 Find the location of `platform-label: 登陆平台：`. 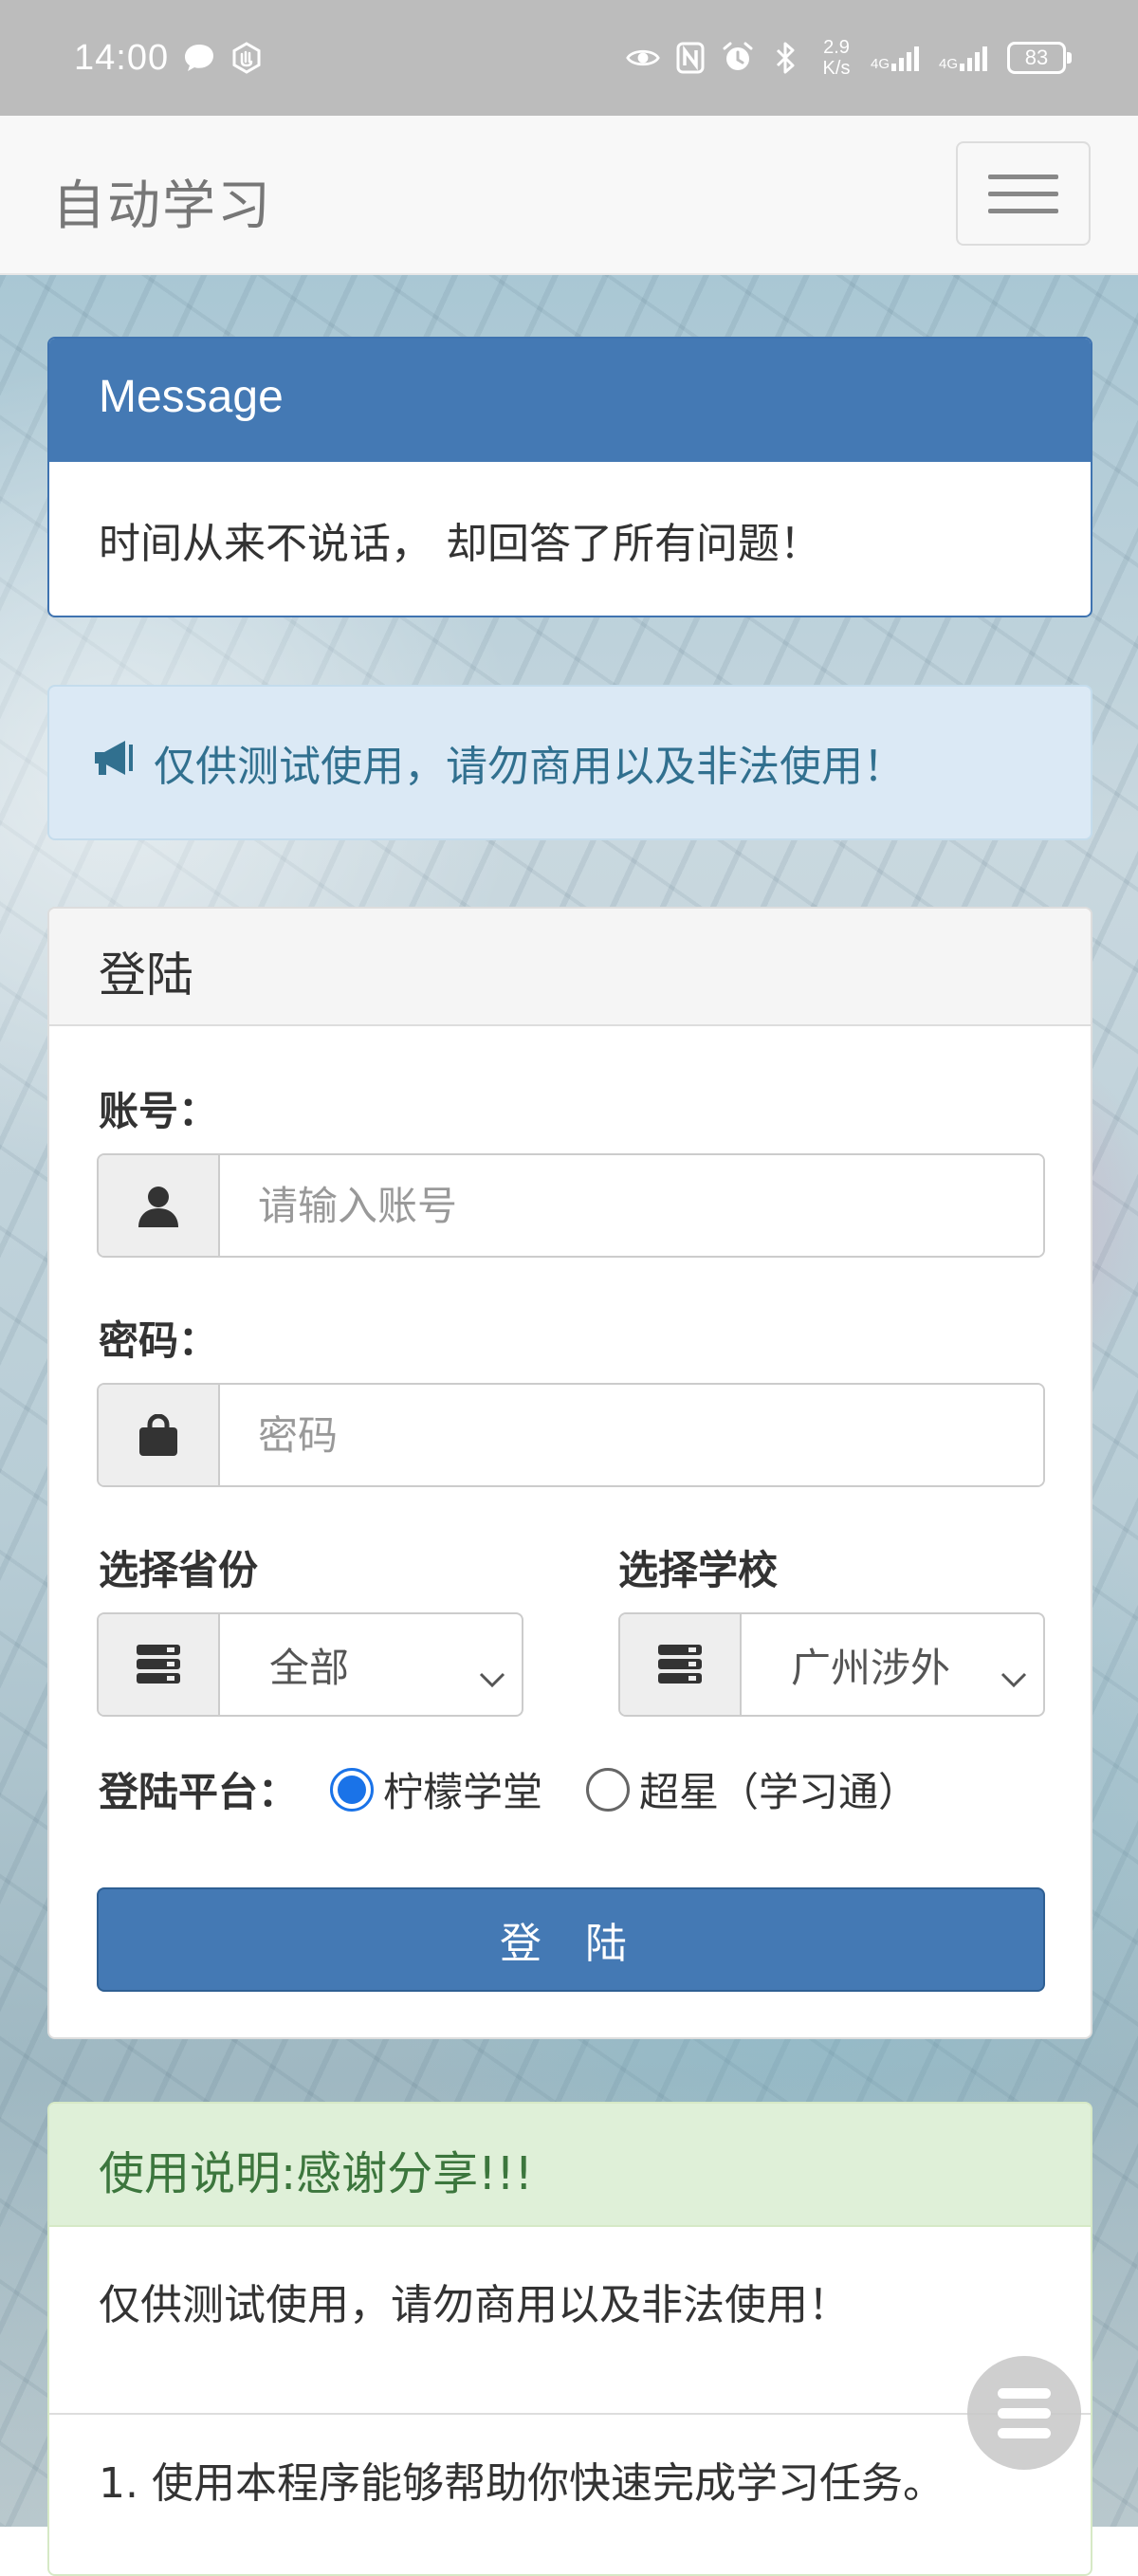

platform-label: 登陆平台： is located at coordinates (199, 1792).